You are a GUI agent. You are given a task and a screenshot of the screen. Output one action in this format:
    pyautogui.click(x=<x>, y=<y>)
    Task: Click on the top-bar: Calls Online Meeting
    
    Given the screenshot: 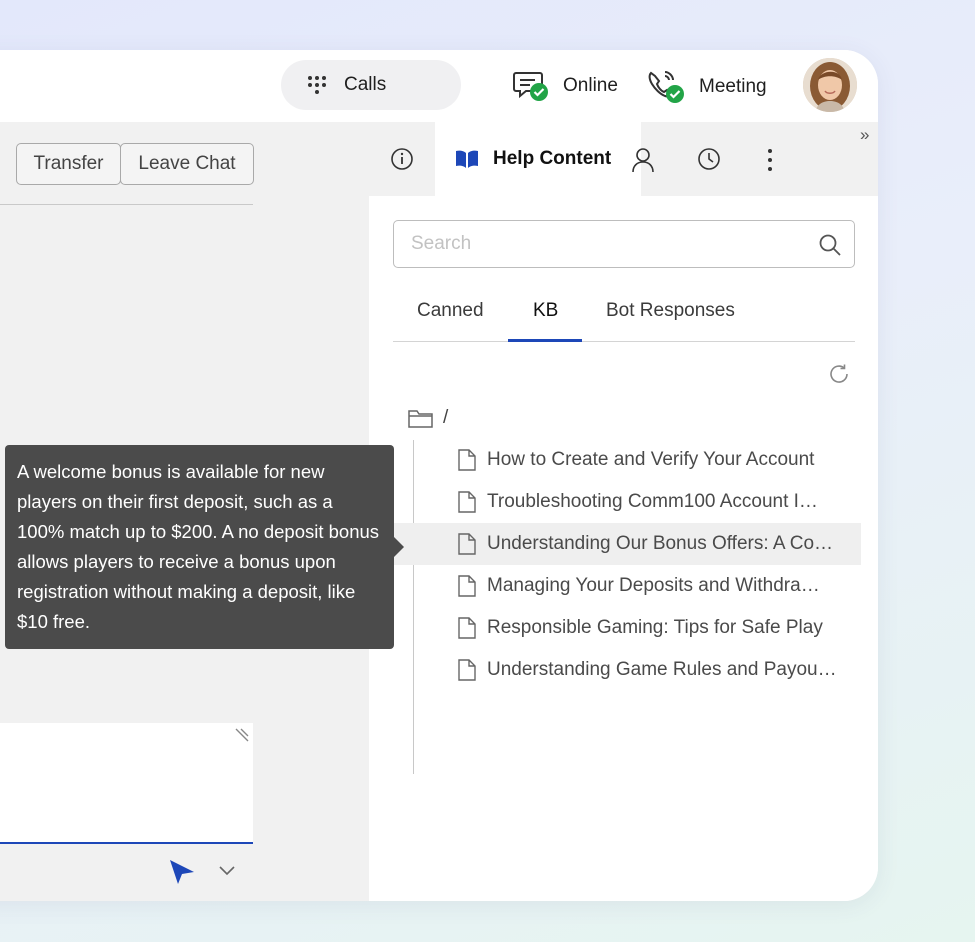 What is the action you would take?
    pyautogui.click(x=439, y=86)
    